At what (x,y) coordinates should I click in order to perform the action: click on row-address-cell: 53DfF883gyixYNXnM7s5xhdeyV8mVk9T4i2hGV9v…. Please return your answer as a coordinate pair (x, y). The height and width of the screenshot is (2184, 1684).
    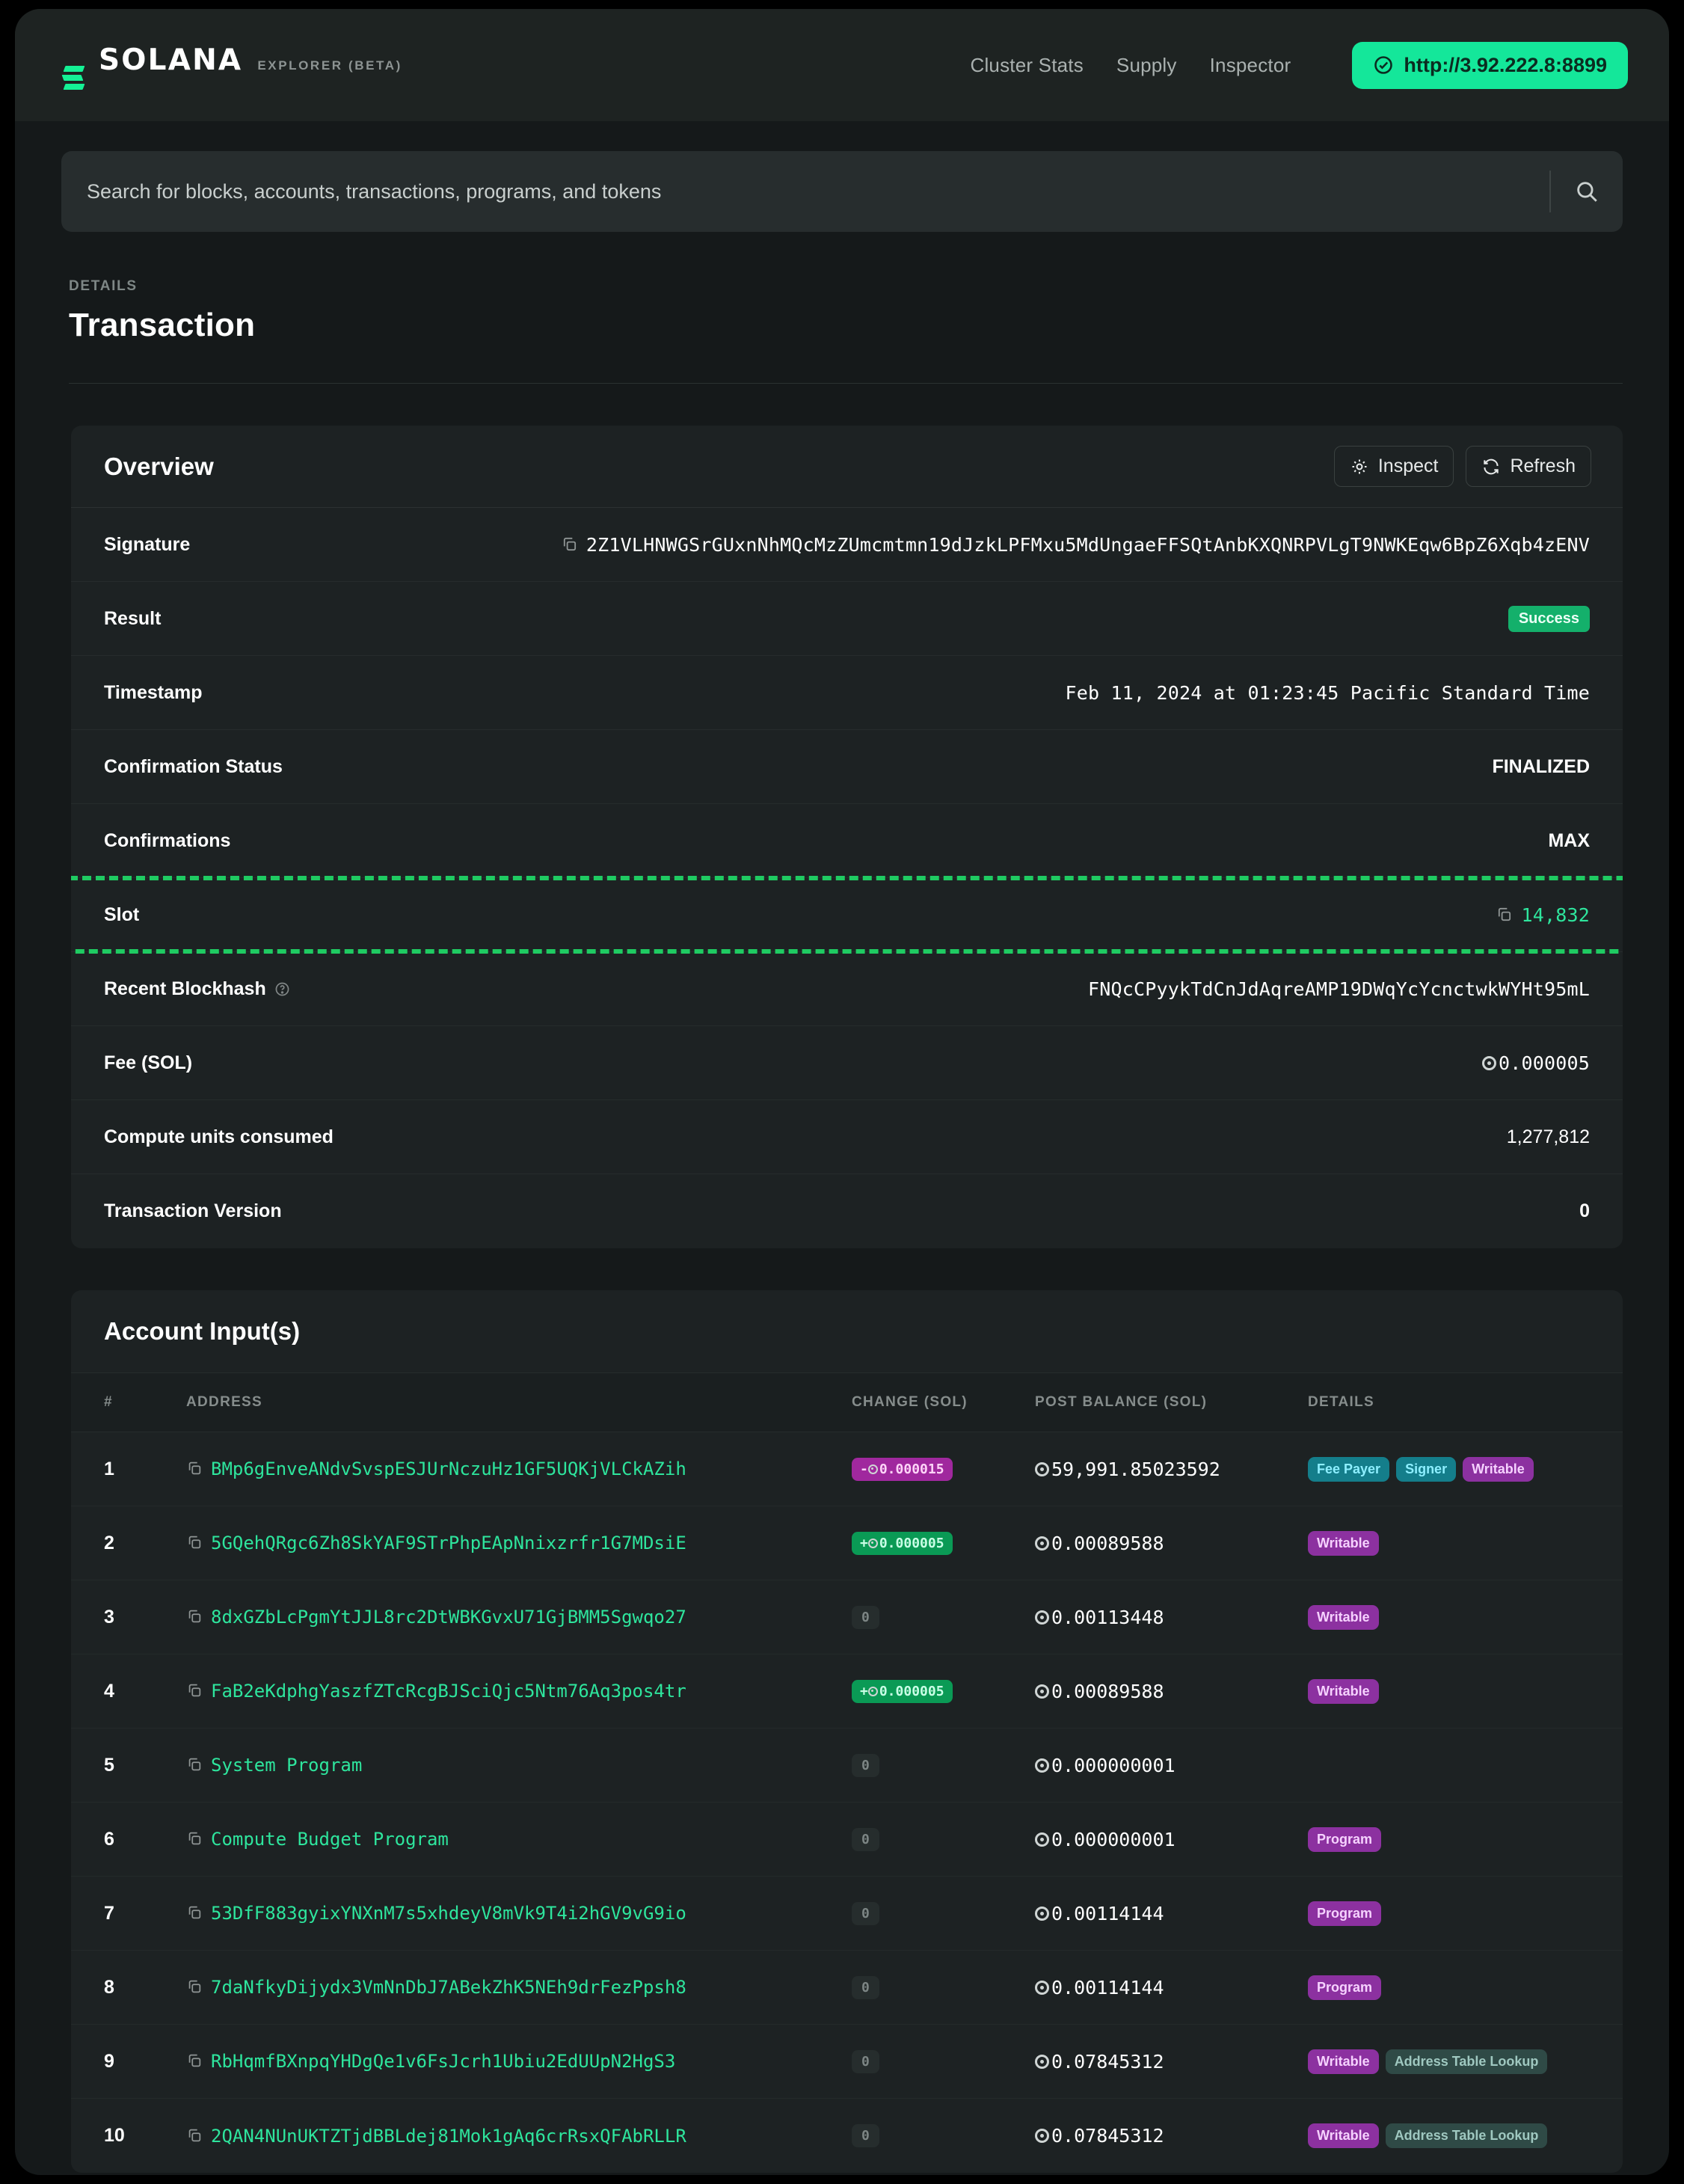
    Looking at the image, I should click on (519, 1913).